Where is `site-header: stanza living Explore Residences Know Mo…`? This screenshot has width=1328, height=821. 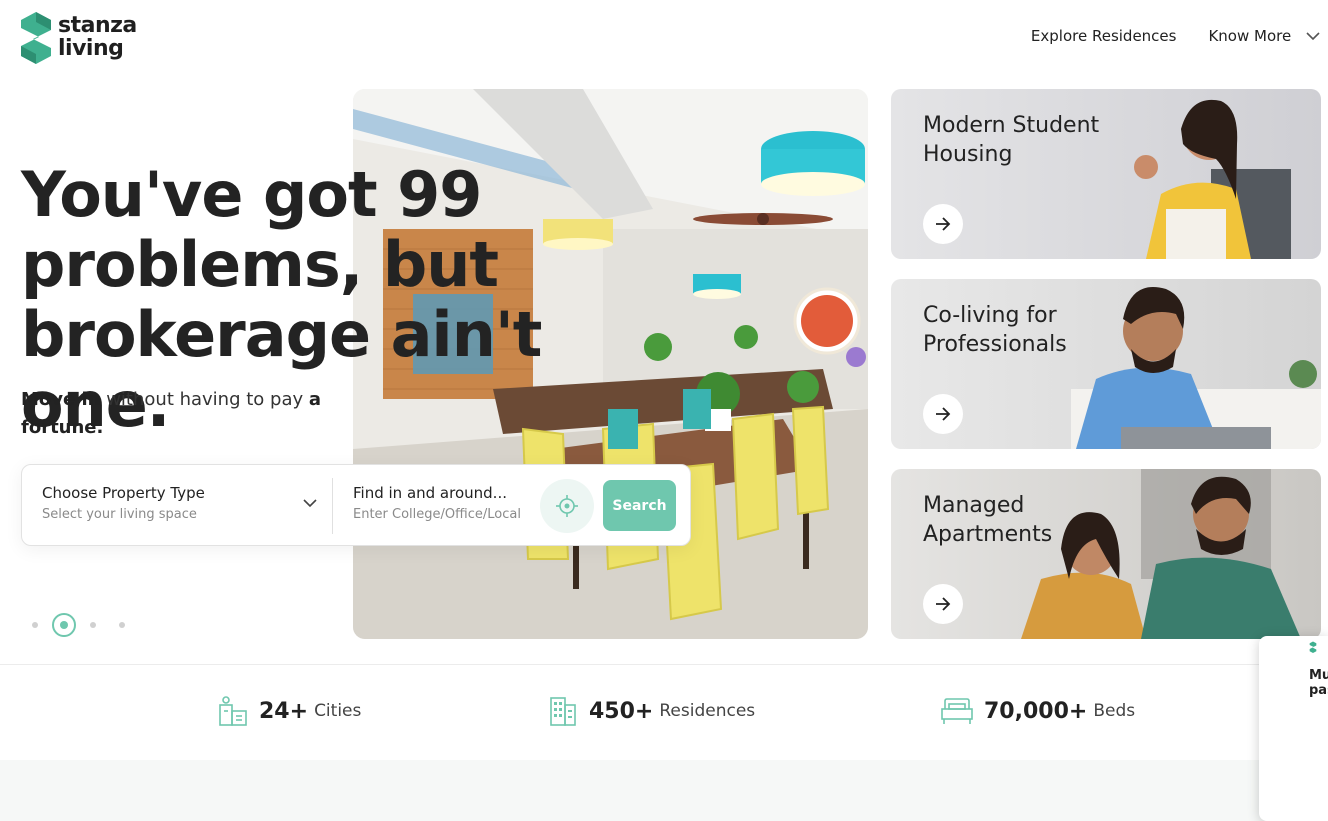
site-header: stanza living Explore Residences Know Mo… is located at coordinates (664, 40).